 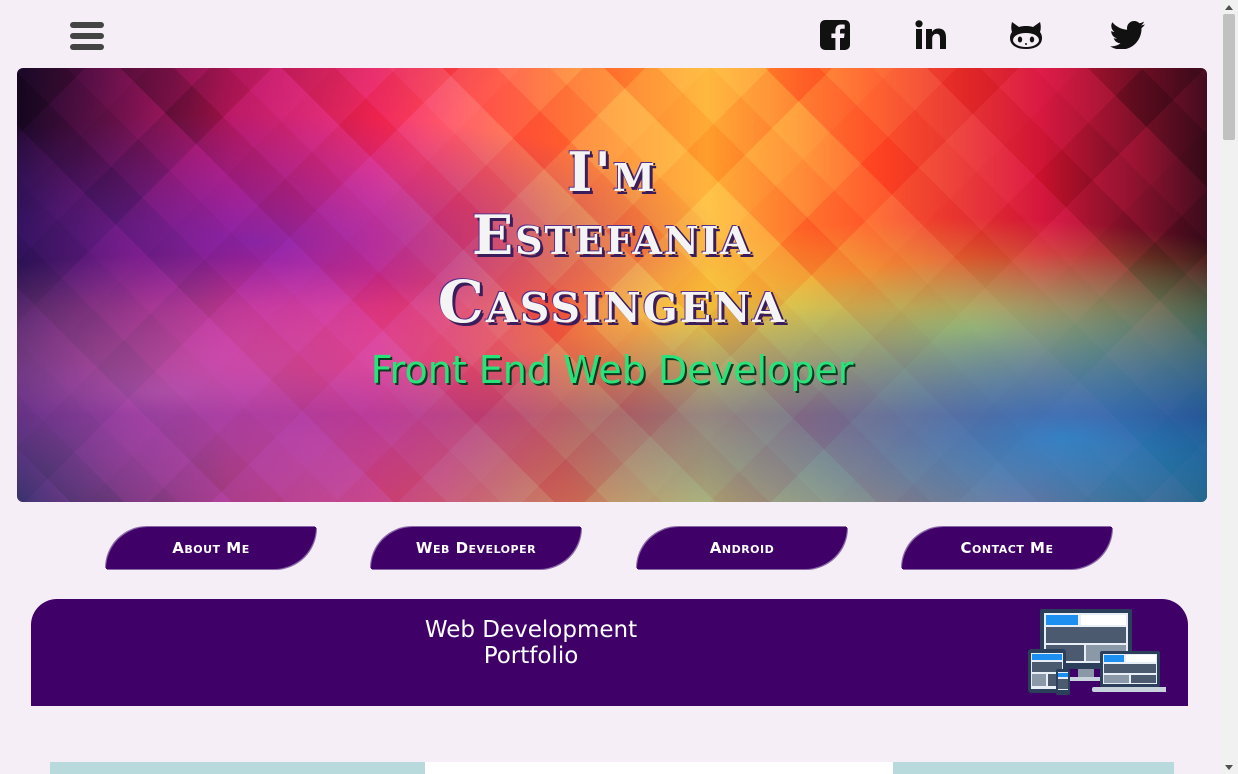 What do you see at coordinates (1229, 767) in the screenshot?
I see `scroll-down-arrow-icon` at bounding box center [1229, 767].